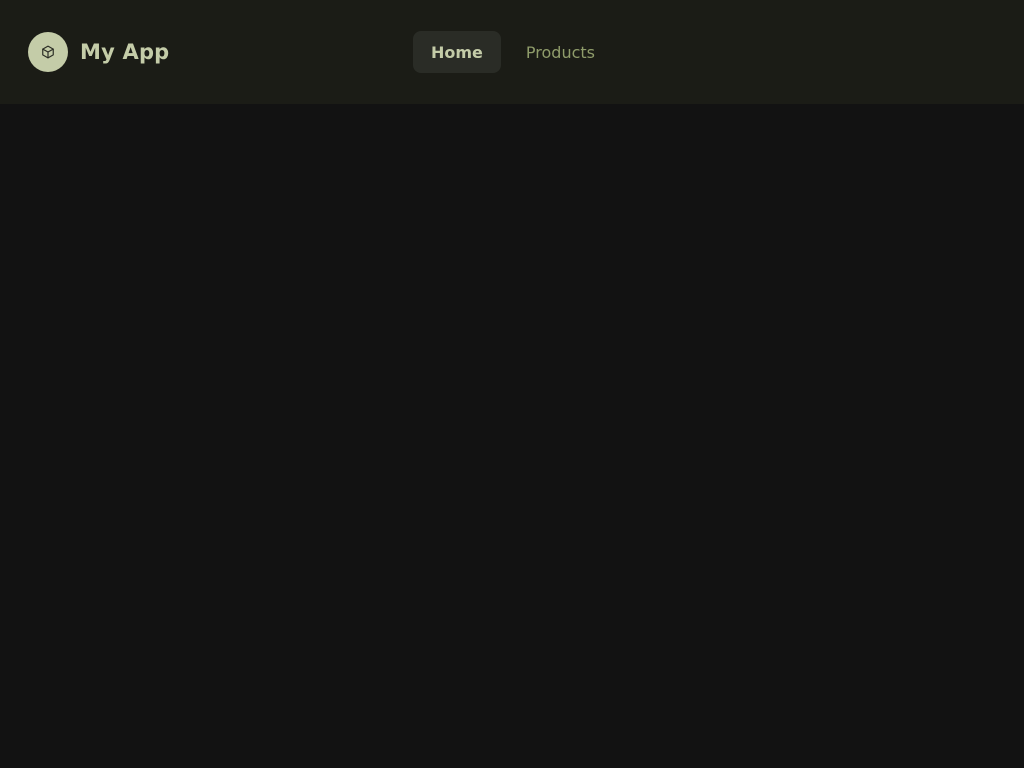  I want to click on nav-products: Products, so click(560, 52).